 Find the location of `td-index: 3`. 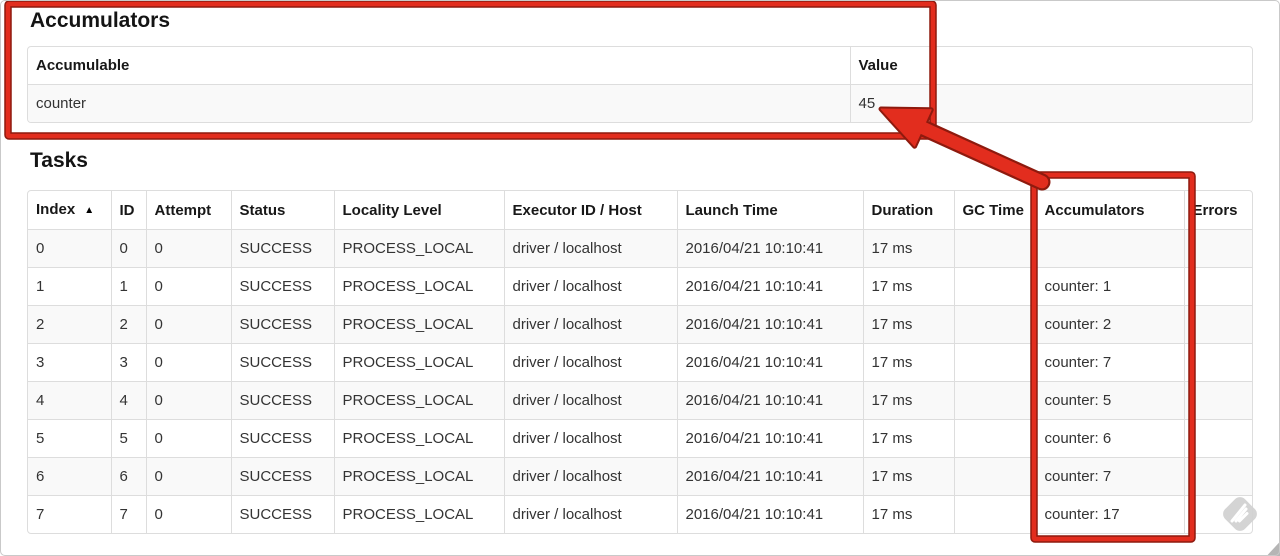

td-index: 3 is located at coordinates (40, 362).